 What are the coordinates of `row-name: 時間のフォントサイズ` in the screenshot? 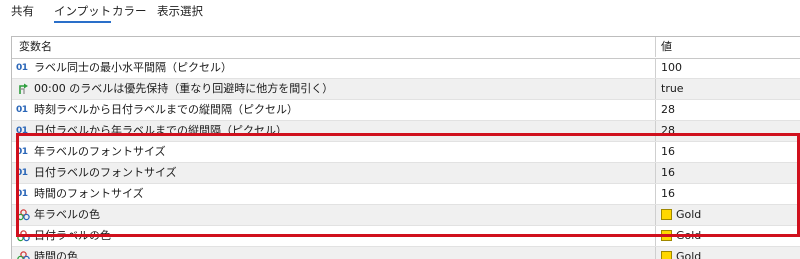 It's located at (89, 193).